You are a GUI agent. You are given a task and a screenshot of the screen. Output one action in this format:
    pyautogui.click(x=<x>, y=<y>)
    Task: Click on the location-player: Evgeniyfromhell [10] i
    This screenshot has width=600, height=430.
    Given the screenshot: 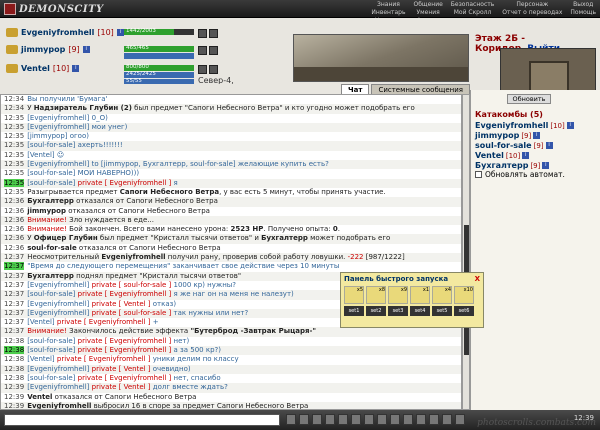 What is the action you would take?
    pyautogui.click(x=524, y=125)
    